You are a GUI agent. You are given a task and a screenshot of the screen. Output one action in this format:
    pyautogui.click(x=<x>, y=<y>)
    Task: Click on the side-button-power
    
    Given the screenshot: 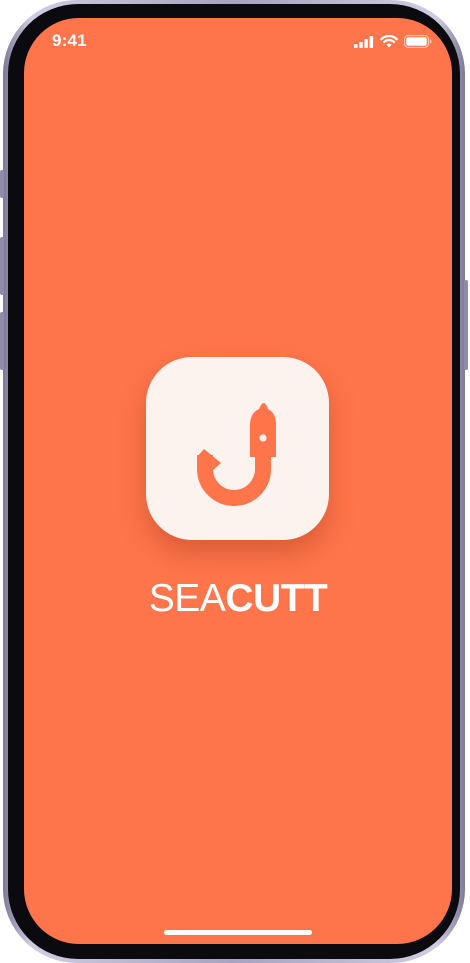 What is the action you would take?
    pyautogui.click(x=466, y=325)
    